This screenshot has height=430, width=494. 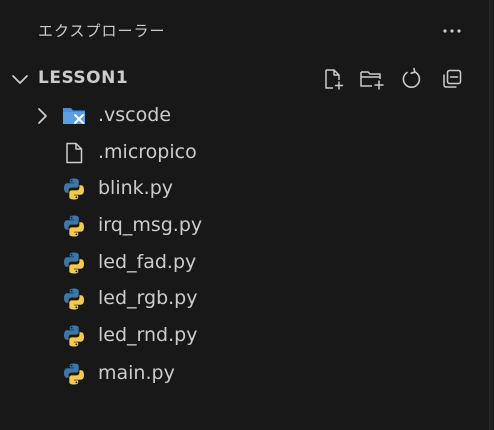 What do you see at coordinates (148, 298) in the screenshot?
I see `tree-item-label: led_rgb.py` at bounding box center [148, 298].